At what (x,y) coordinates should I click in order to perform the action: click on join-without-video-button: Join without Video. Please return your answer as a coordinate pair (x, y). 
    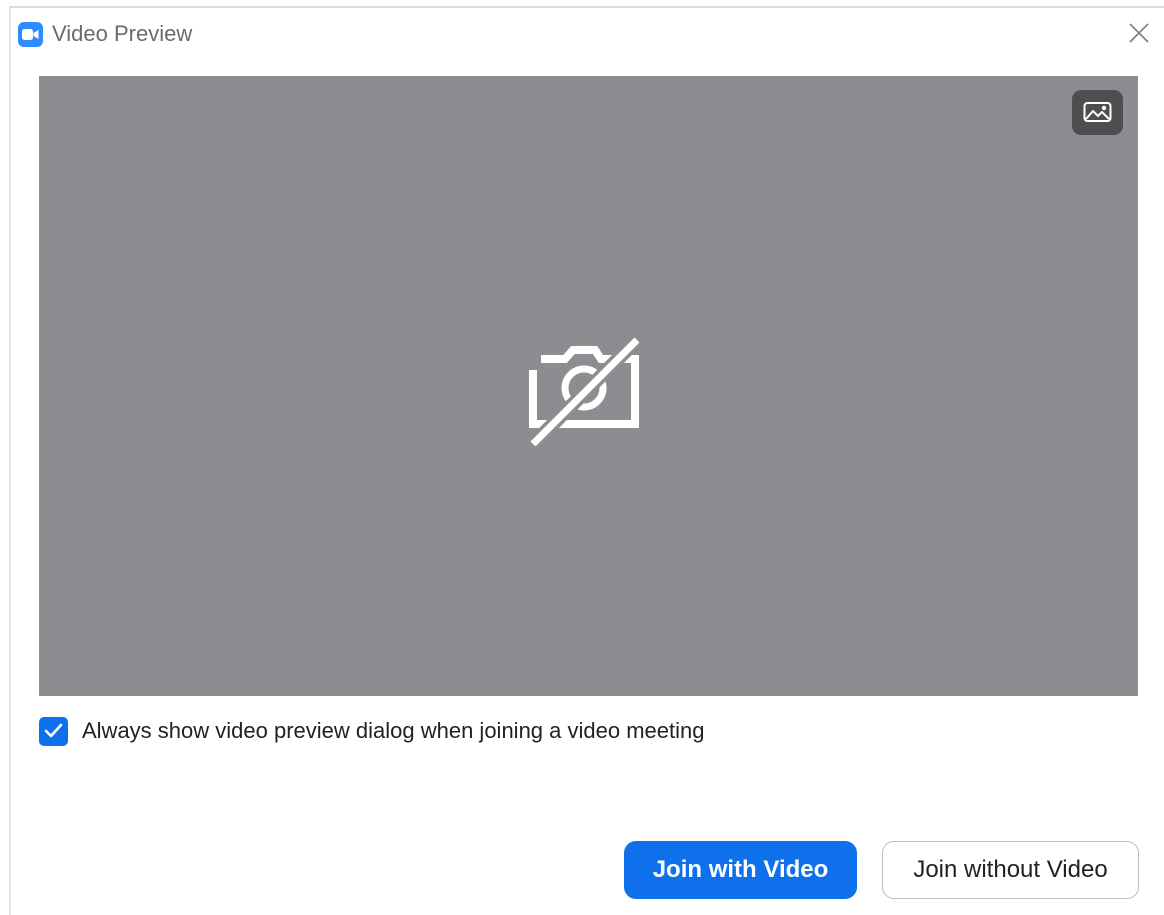
    Looking at the image, I should click on (1010, 870).